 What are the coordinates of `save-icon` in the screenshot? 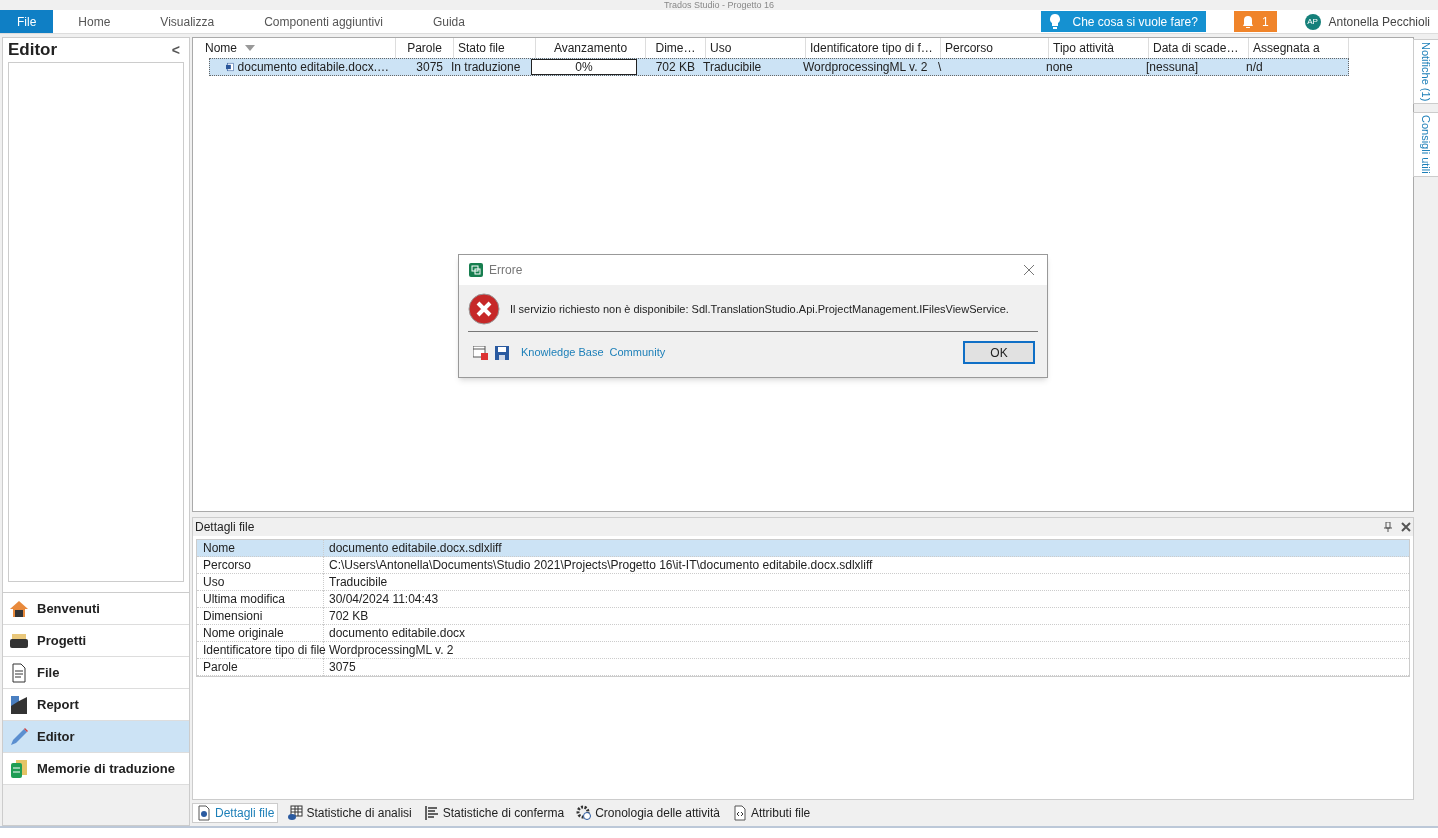 It's located at (502, 352).